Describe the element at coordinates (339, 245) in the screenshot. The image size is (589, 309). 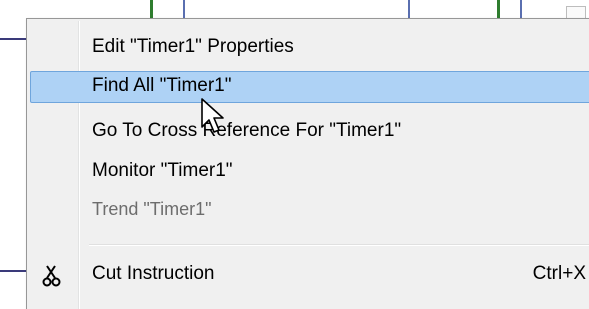
I see `menu-separator` at that location.